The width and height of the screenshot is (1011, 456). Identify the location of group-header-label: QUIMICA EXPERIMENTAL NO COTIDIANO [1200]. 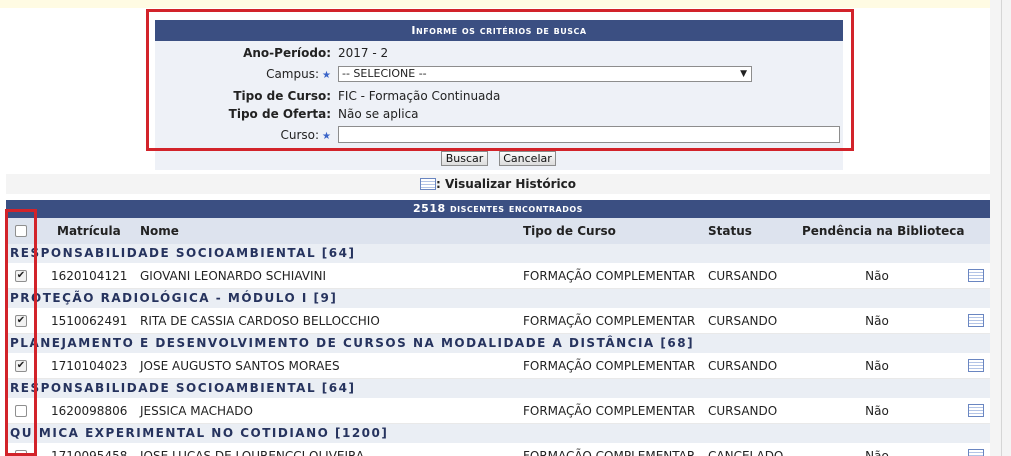
(199, 433).